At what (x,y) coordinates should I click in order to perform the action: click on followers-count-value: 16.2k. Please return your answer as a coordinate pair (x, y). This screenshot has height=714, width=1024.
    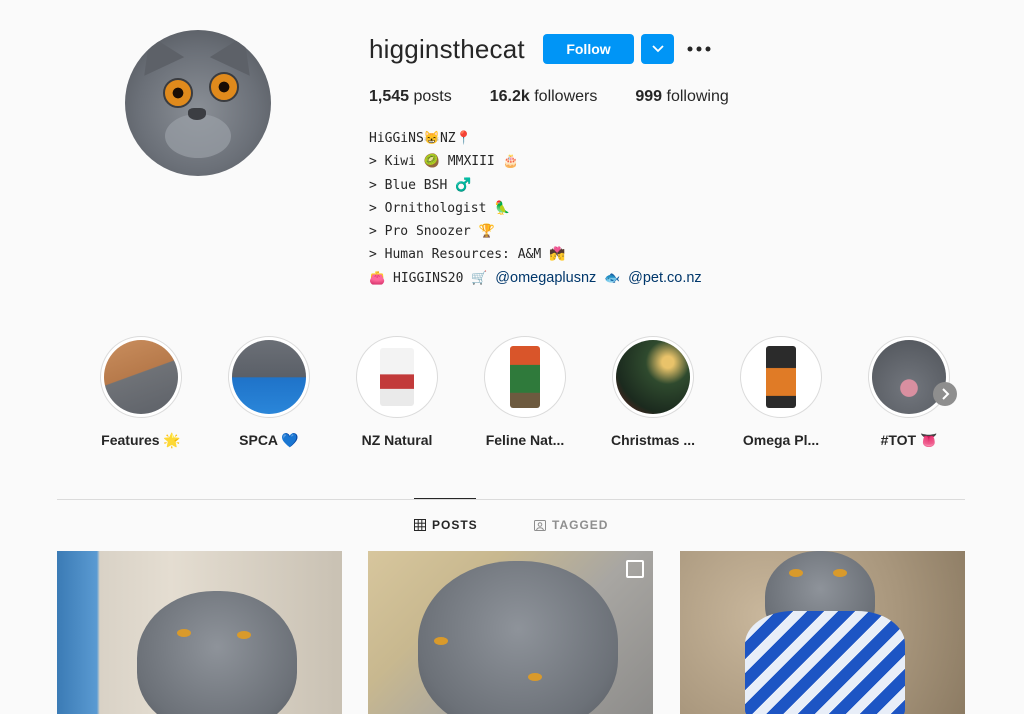
    Looking at the image, I should click on (509, 96).